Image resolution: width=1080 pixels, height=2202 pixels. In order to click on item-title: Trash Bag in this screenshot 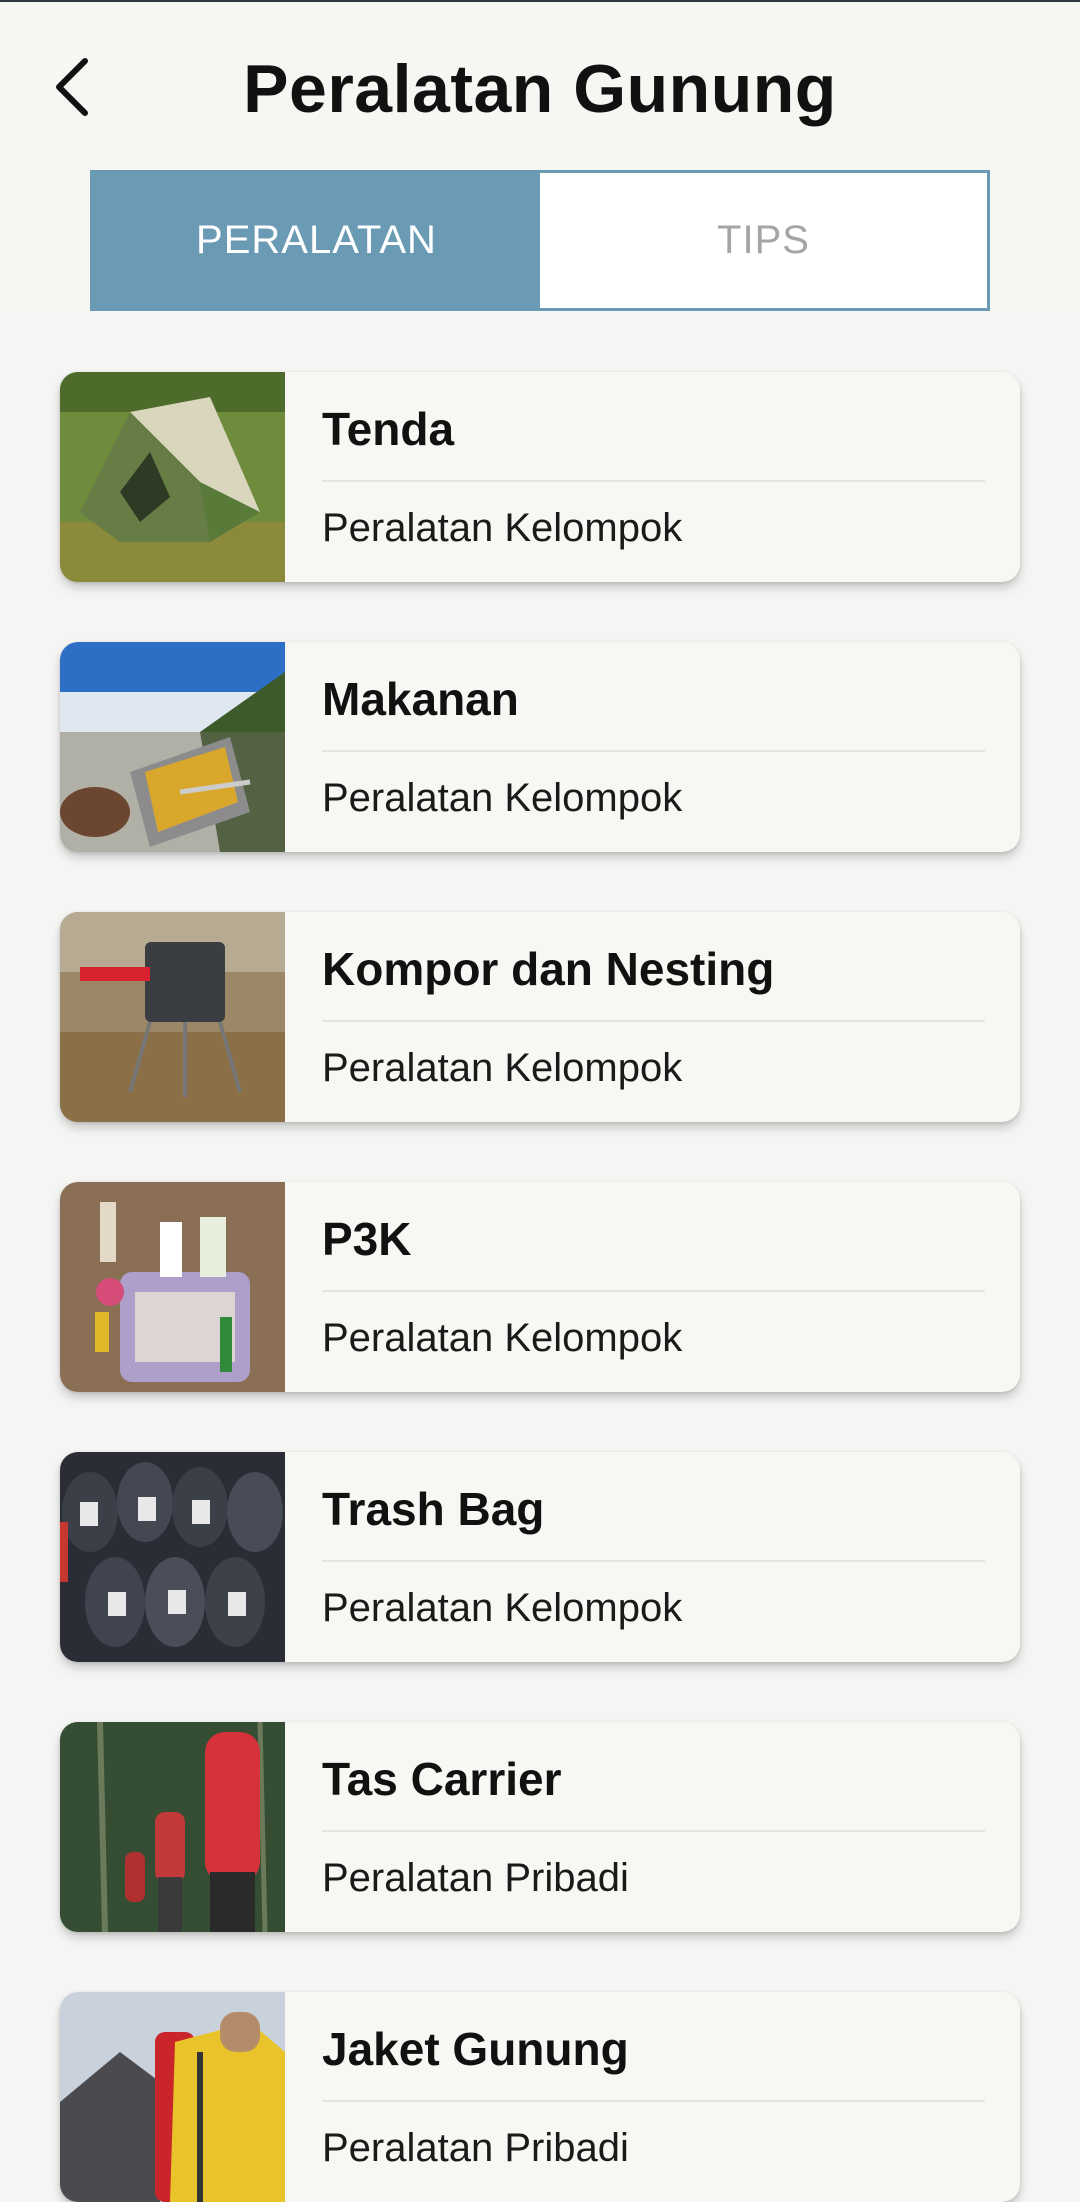, I will do `click(433, 1509)`.